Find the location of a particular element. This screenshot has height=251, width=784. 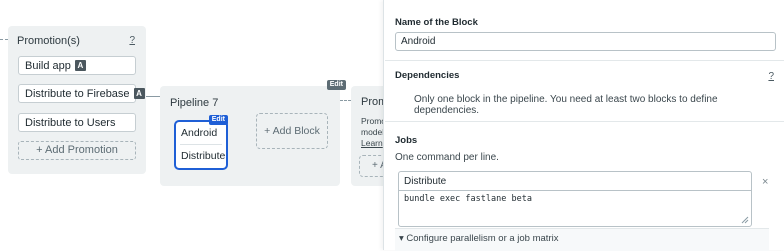

block-edit-button: Edit is located at coordinates (218, 120).